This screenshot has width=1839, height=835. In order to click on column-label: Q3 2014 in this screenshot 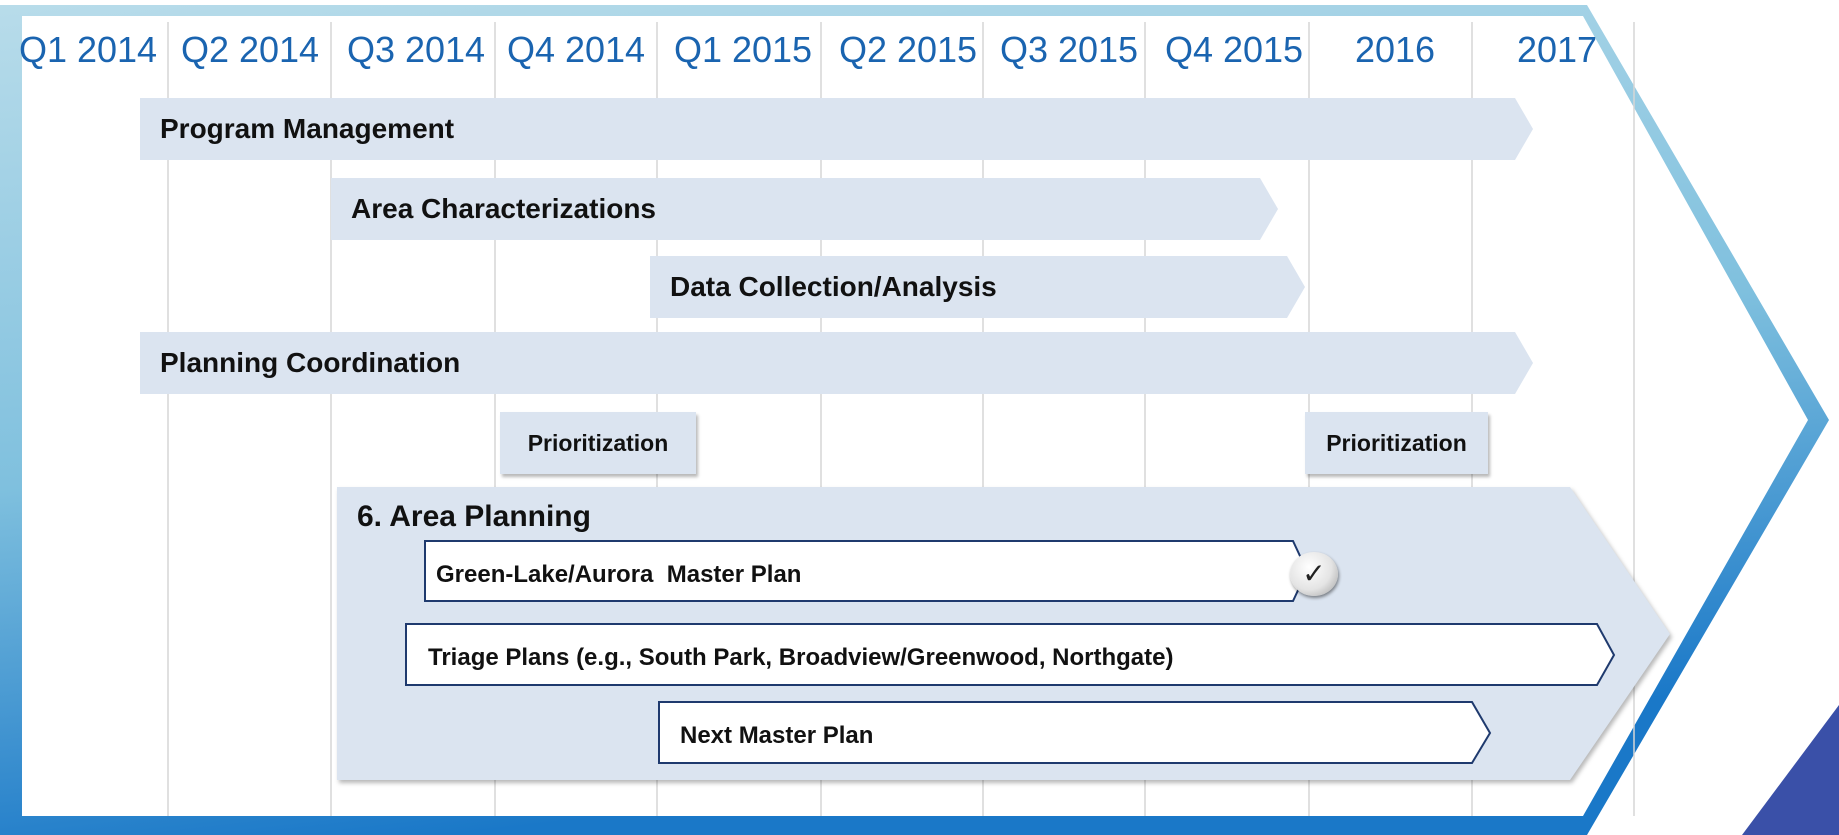, I will do `click(416, 49)`.